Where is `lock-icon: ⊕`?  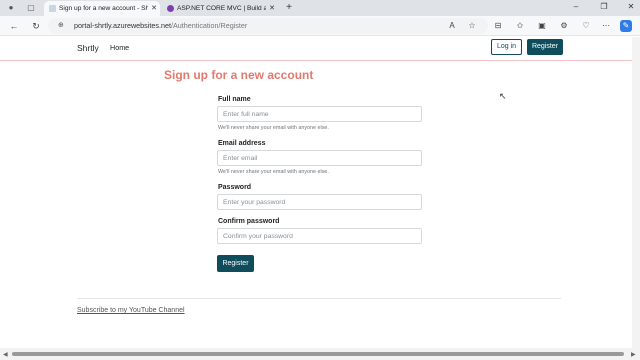
lock-icon: ⊕ is located at coordinates (61, 25).